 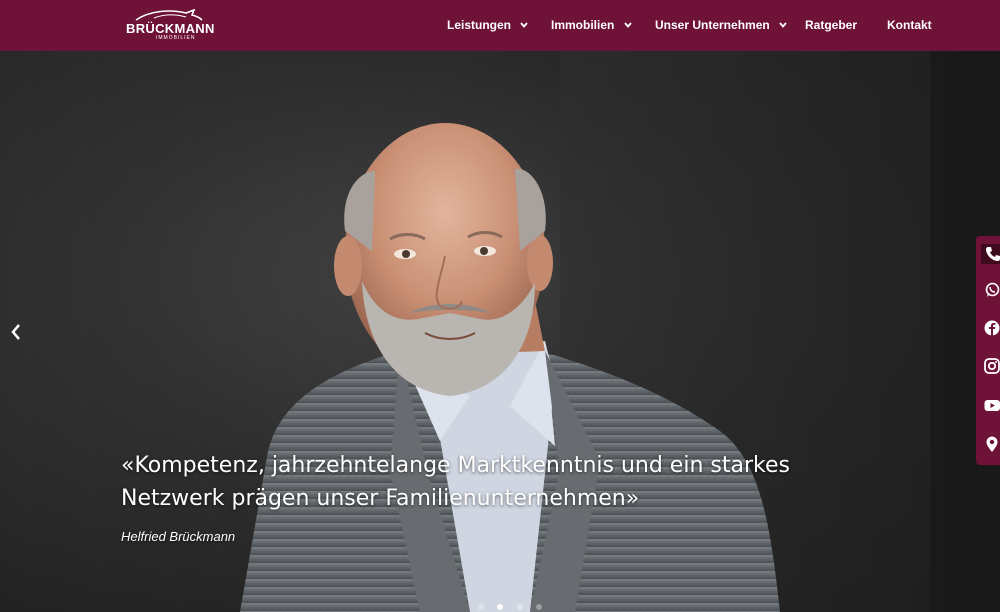 What do you see at coordinates (16, 332) in the screenshot?
I see `slider-prev-arrow-icon` at bounding box center [16, 332].